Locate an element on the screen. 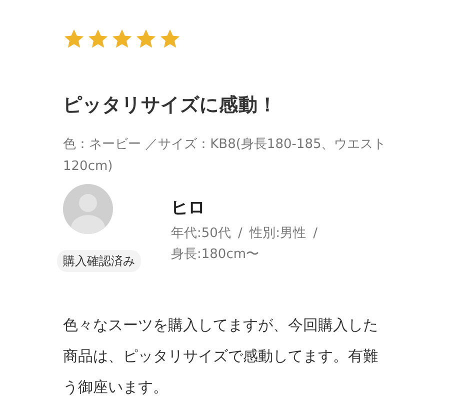 This screenshot has height=410, width=475. reviewer-details: 年代:50代 / 性別:男性 / 身長:180cm〜 is located at coordinates (244, 244).